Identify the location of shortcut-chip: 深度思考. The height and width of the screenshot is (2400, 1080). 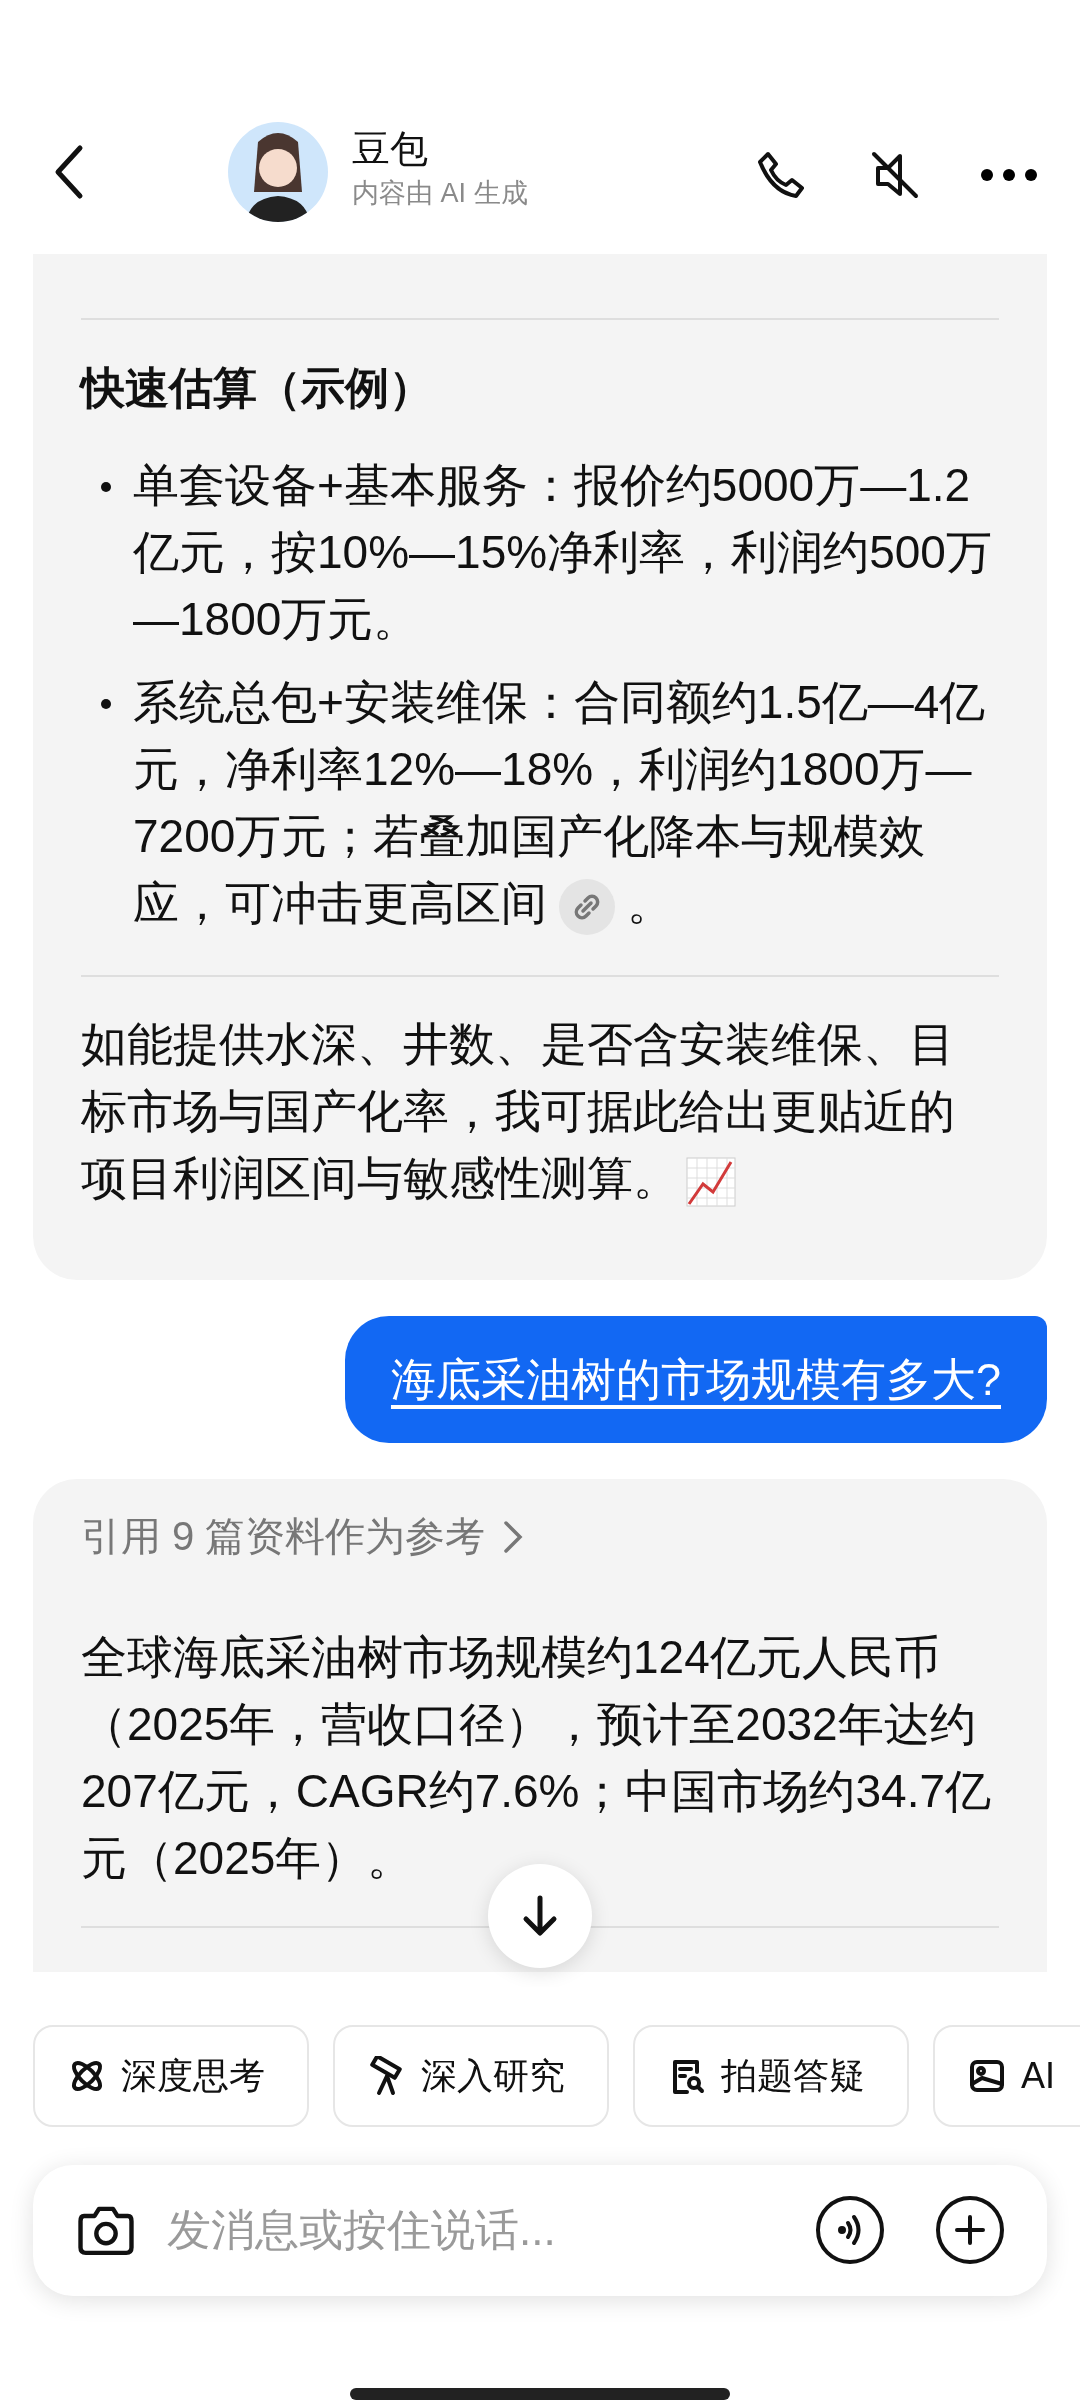
(171, 2076).